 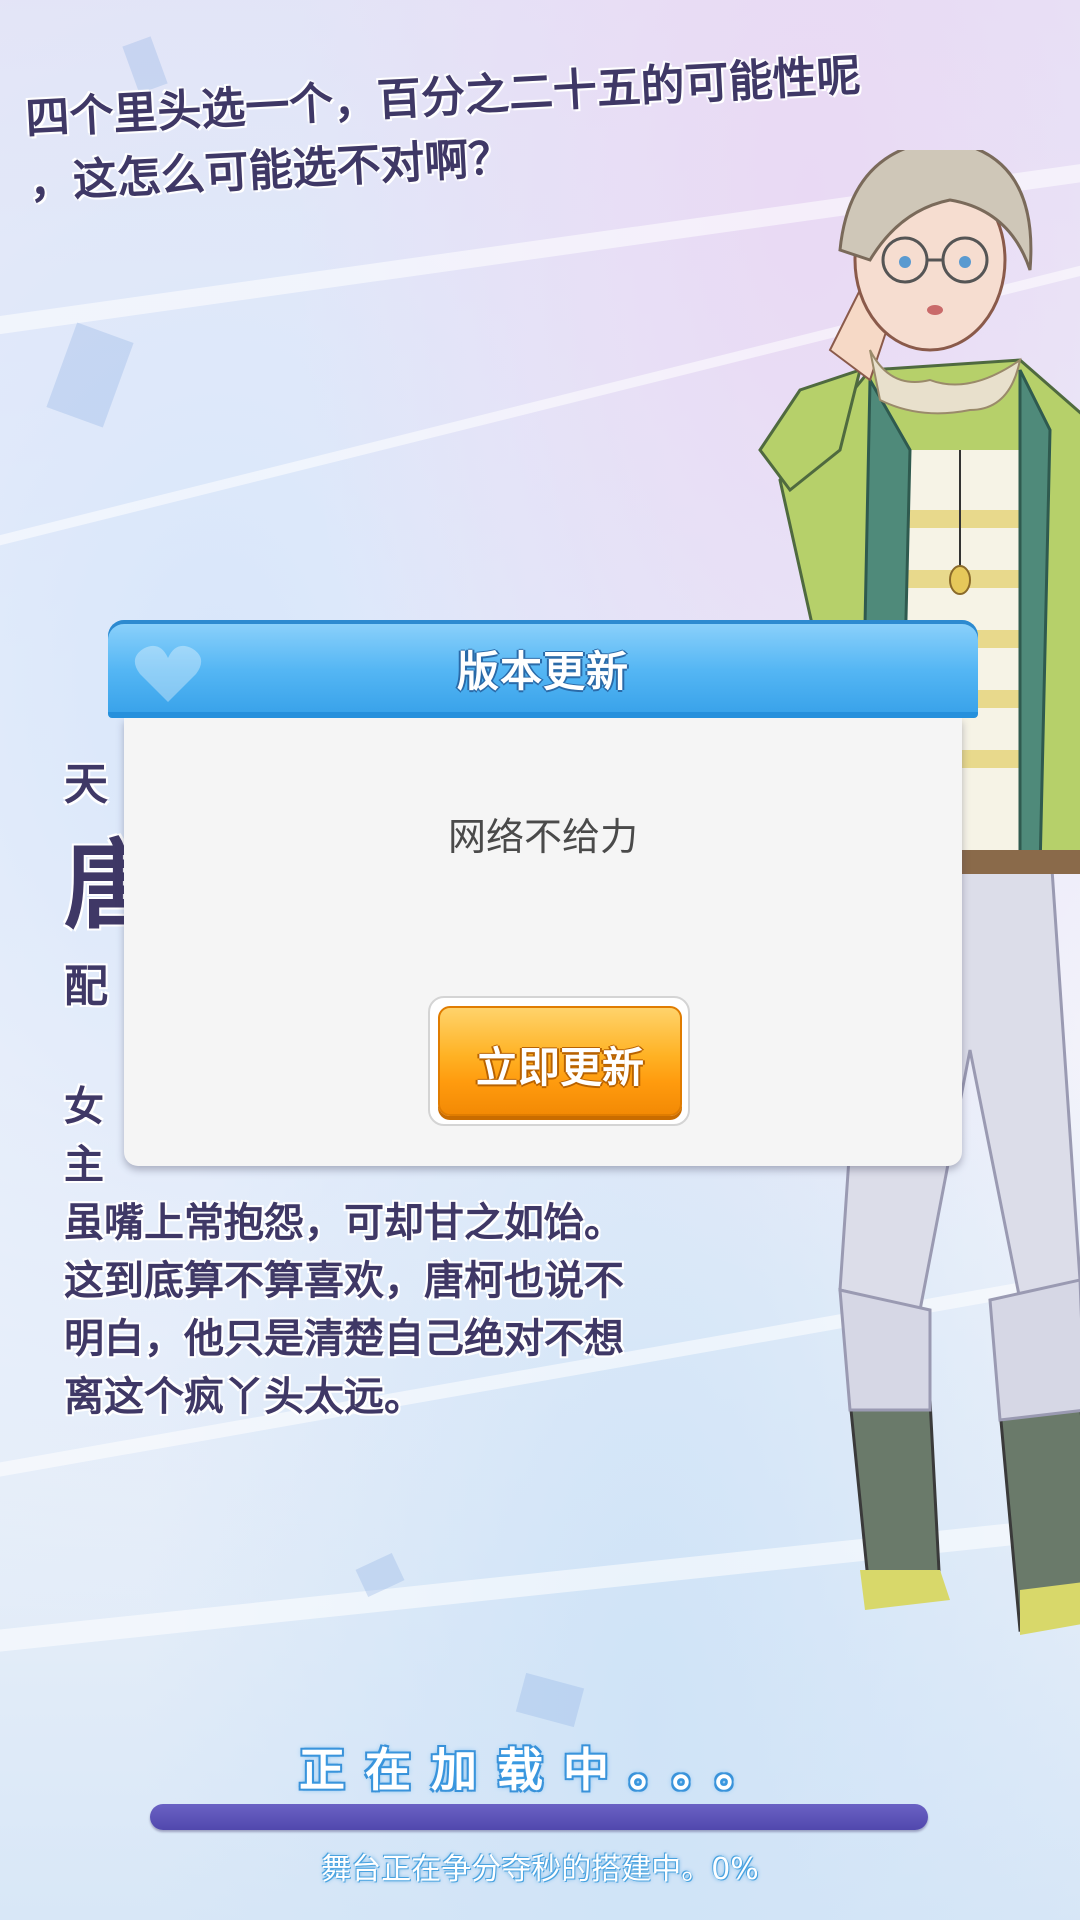 I want to click on dialog-title: 版本更新, so click(x=542, y=671).